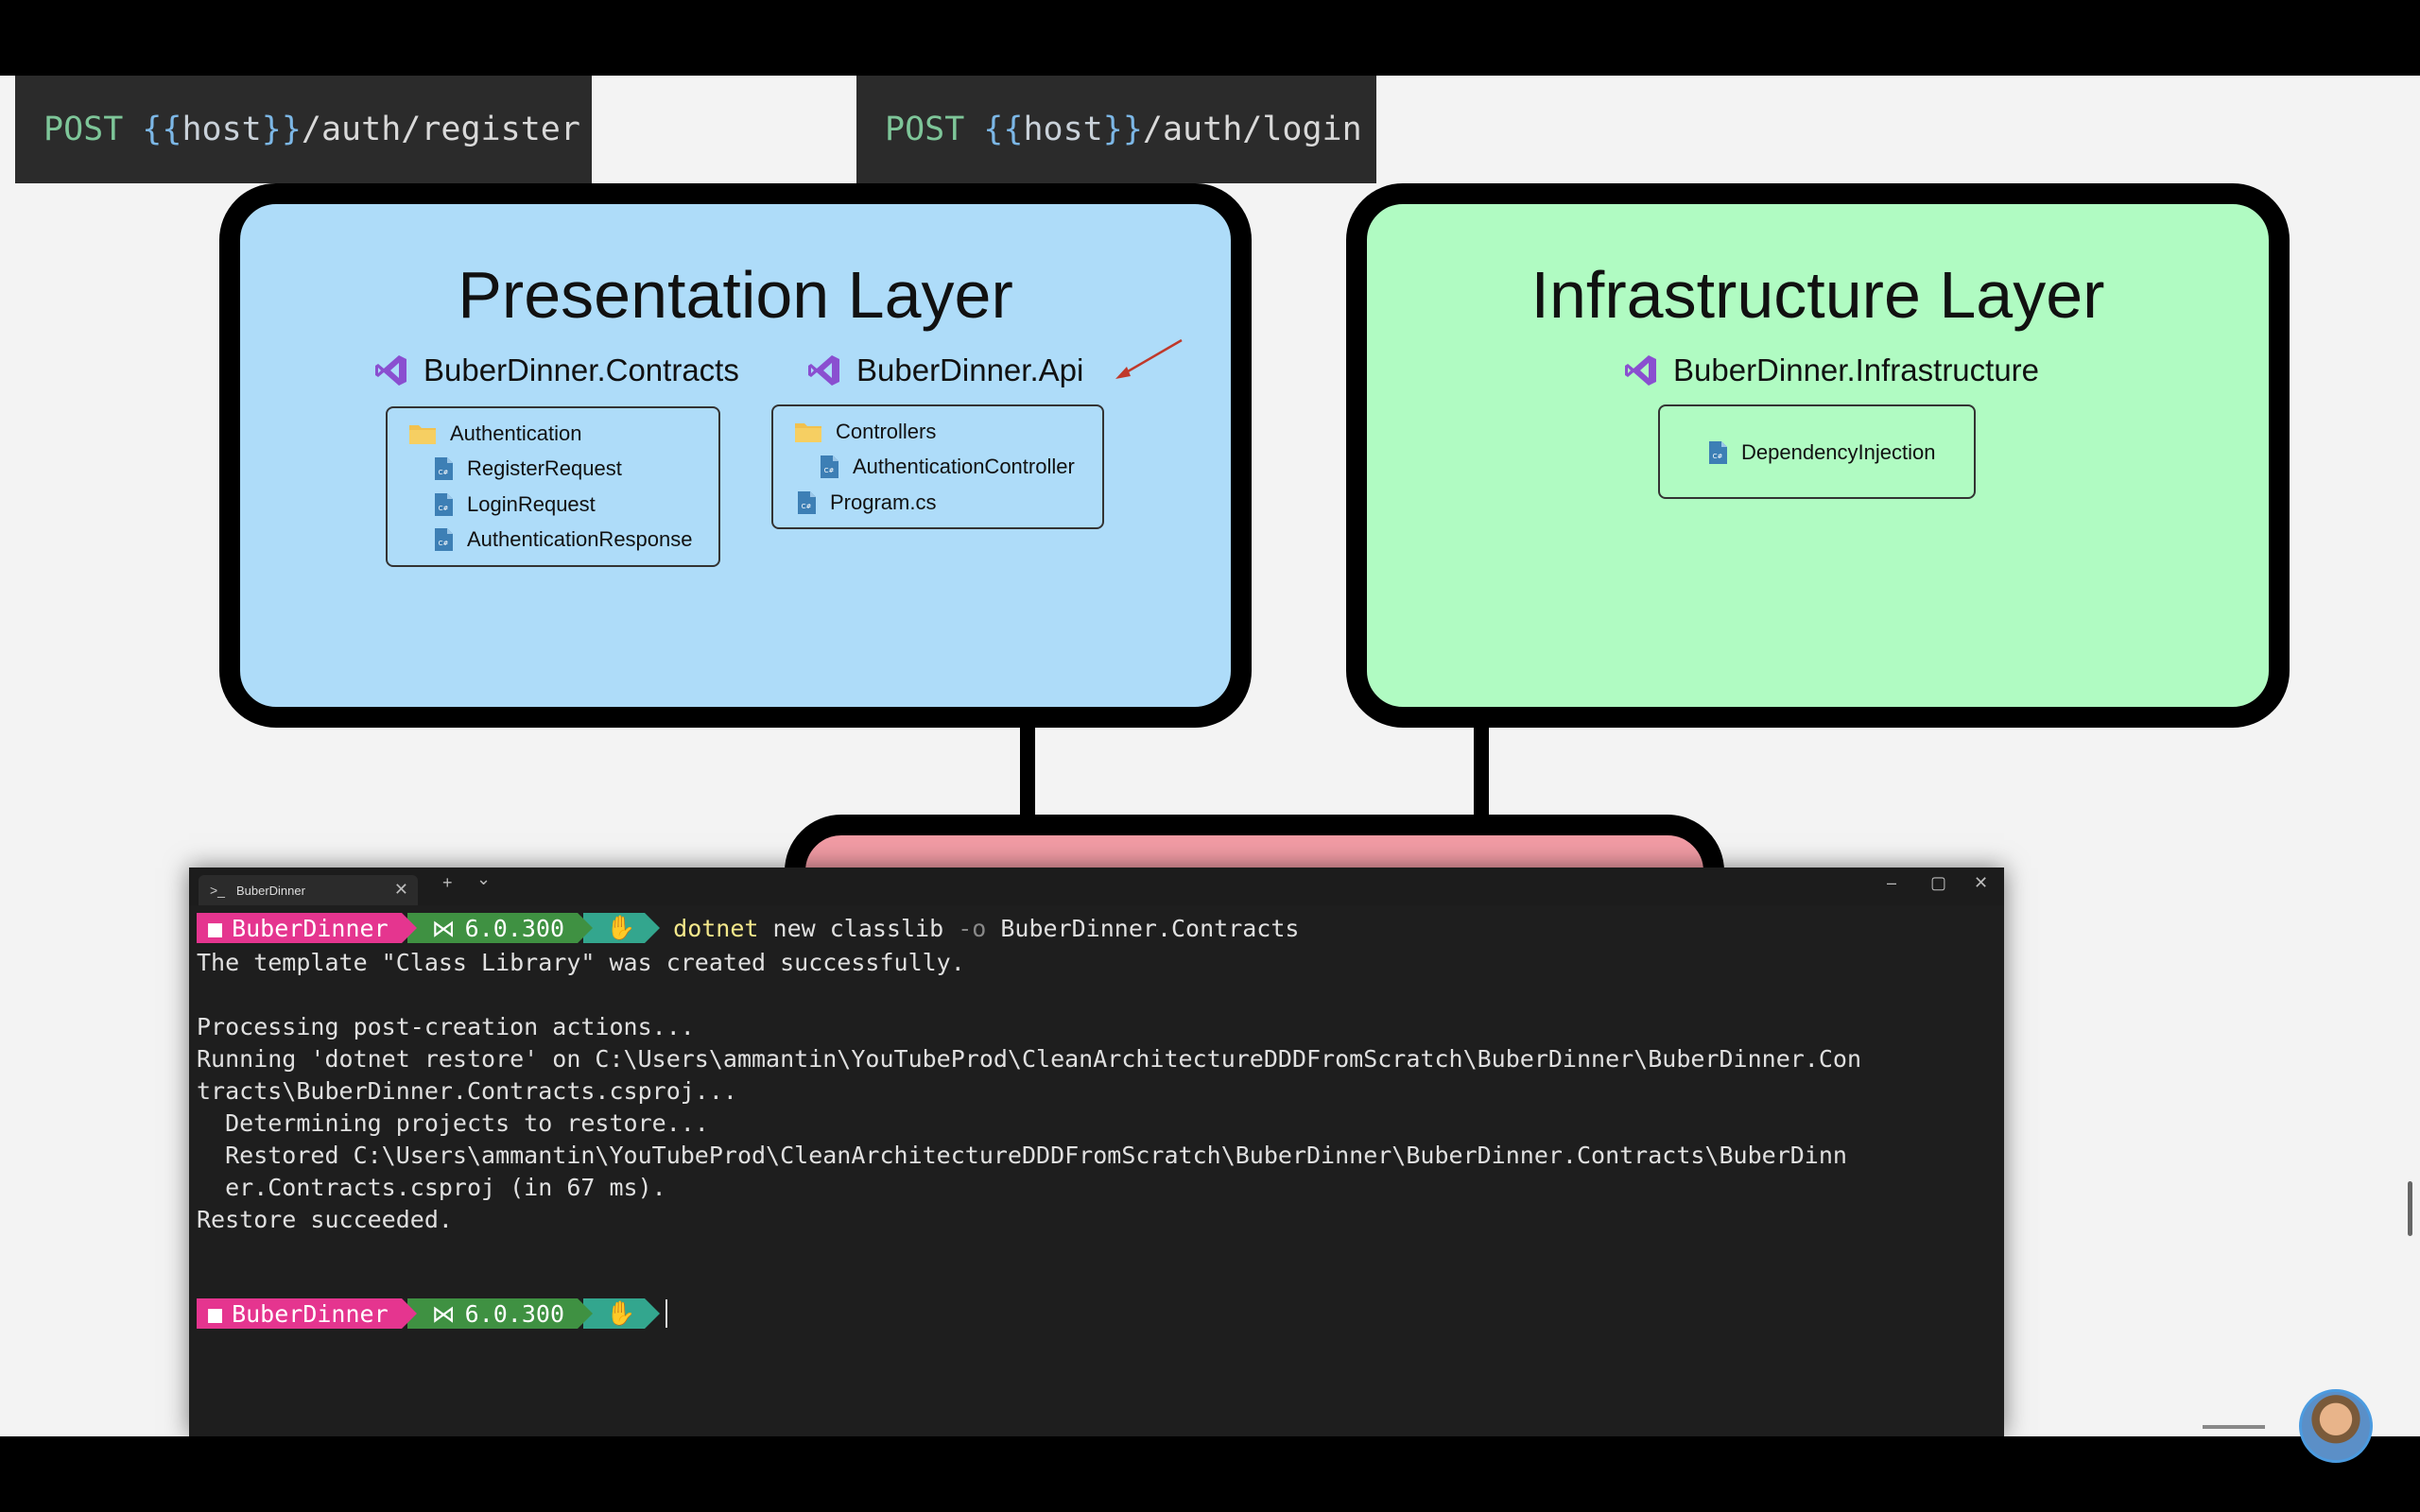 This screenshot has height=1512, width=2420. What do you see at coordinates (735, 295) in the screenshot?
I see `presentation-layer-title: Presentation Layer` at bounding box center [735, 295].